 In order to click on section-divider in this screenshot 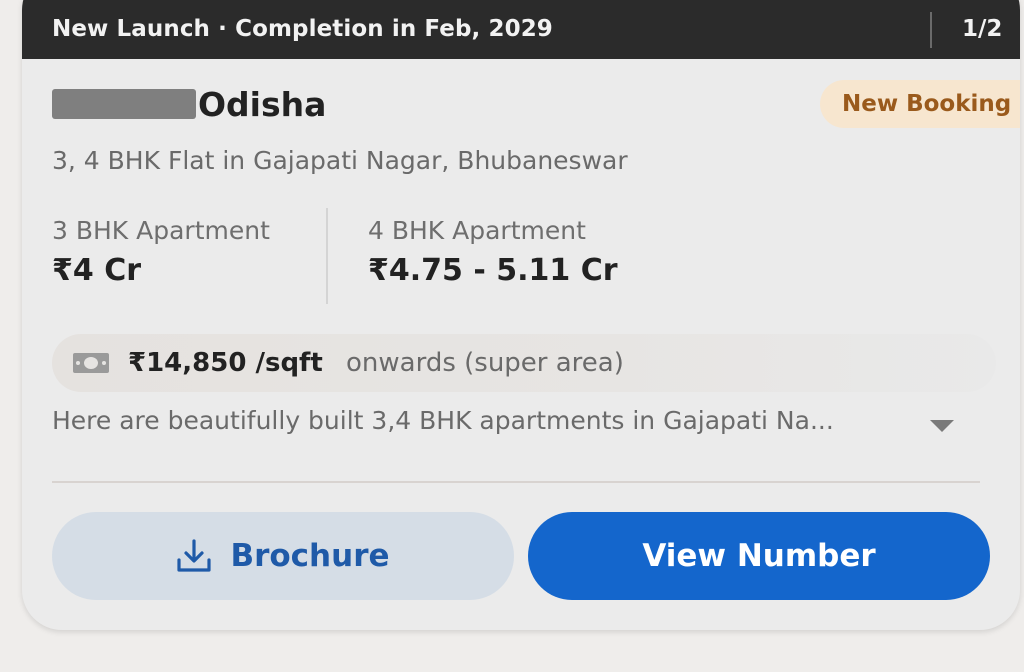, I will do `click(516, 482)`.